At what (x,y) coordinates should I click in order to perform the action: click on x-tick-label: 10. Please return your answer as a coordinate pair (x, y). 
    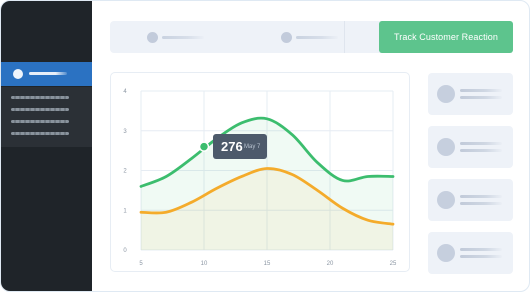
    Looking at the image, I should click on (204, 264).